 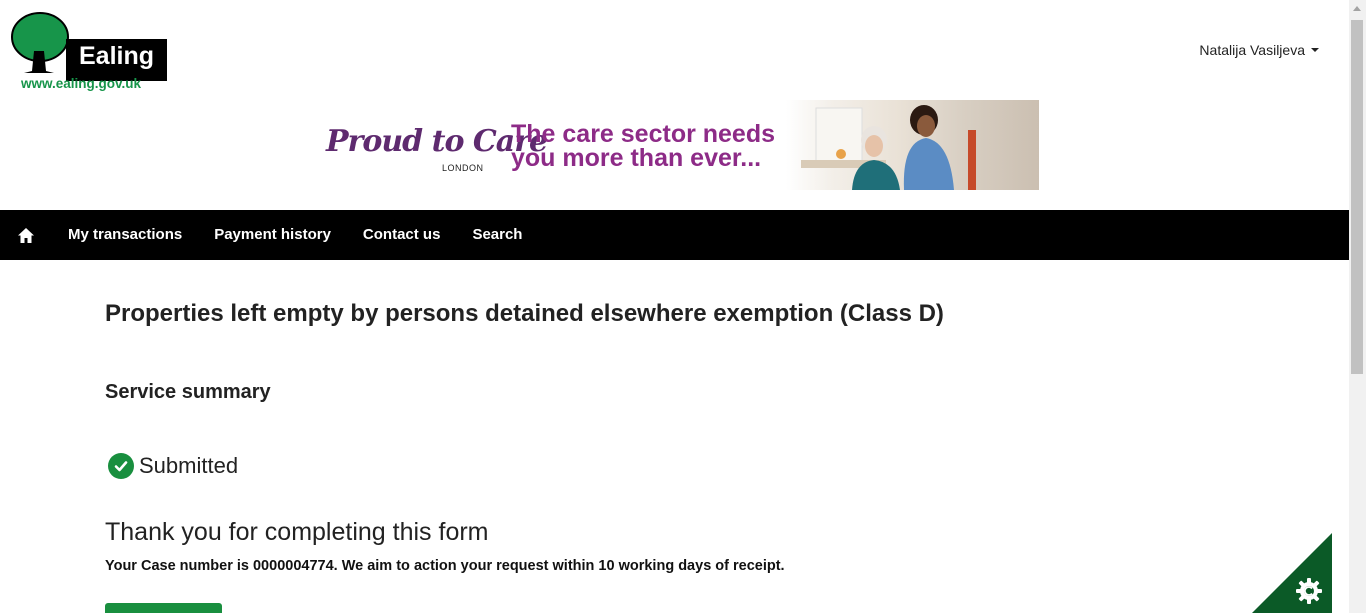 What do you see at coordinates (163, 608) in the screenshot?
I see `primary-action-button` at bounding box center [163, 608].